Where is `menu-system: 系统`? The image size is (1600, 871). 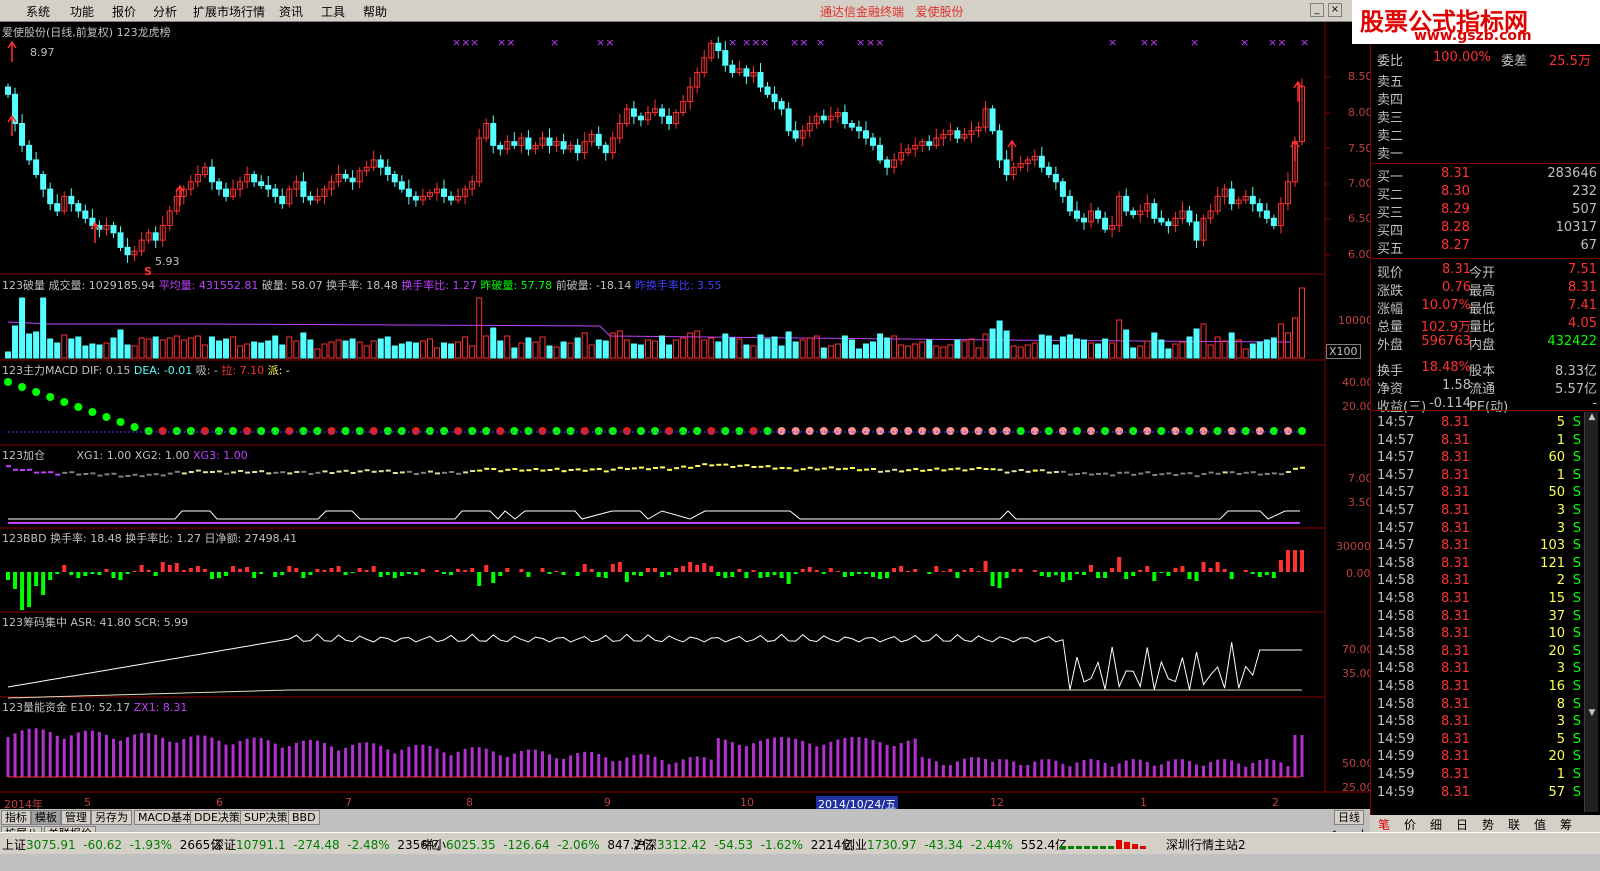 menu-system: 系统 is located at coordinates (38, 11).